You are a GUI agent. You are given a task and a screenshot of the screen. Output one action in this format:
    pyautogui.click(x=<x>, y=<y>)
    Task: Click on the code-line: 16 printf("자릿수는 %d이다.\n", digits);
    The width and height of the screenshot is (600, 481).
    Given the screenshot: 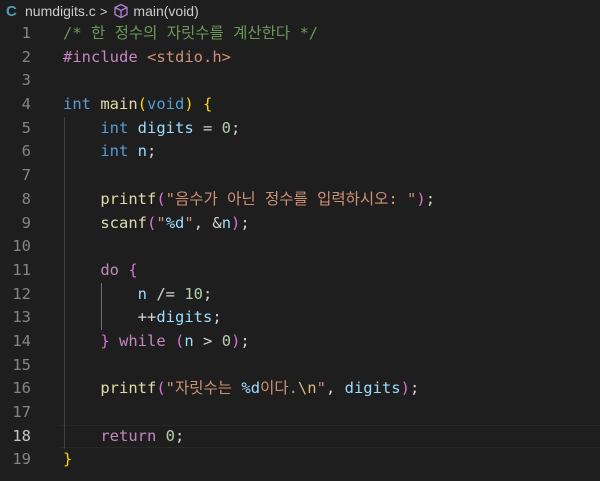 What is the action you would take?
    pyautogui.click(x=300, y=389)
    